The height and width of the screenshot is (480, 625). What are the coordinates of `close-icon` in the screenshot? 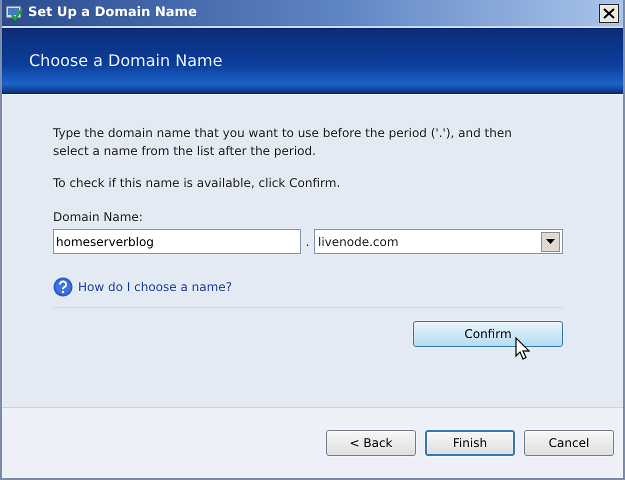 It's located at (609, 13).